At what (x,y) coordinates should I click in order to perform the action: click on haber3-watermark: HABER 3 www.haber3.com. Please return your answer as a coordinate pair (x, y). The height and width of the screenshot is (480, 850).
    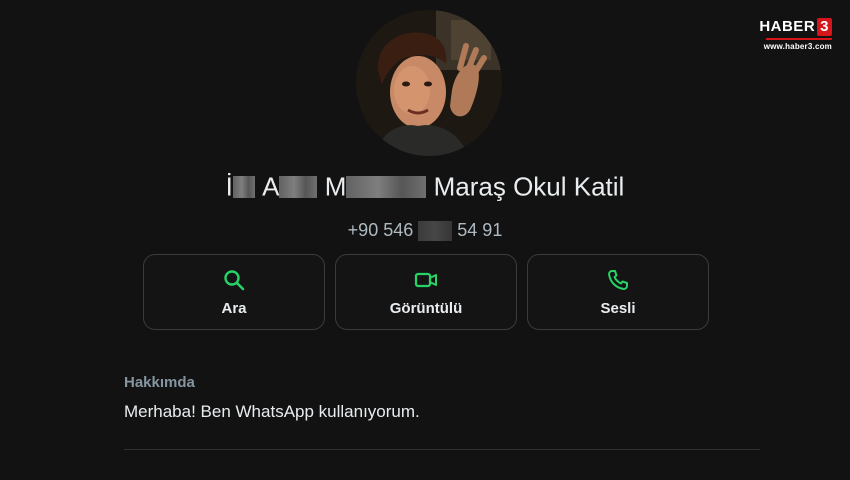
    Looking at the image, I should click on (796, 34).